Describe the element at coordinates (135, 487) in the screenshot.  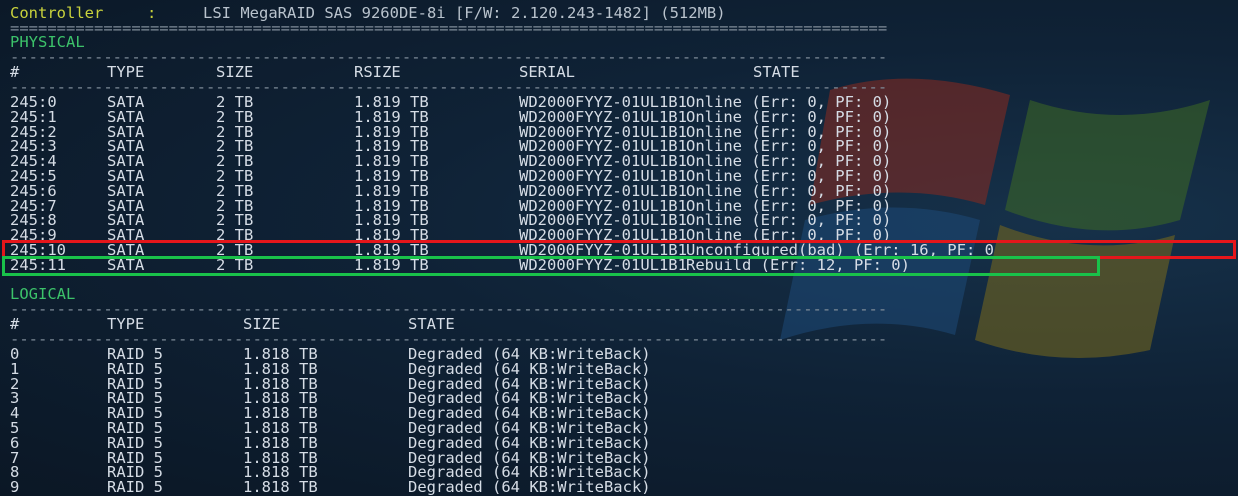
I see `logical-cell-type: RAID 5` at that location.